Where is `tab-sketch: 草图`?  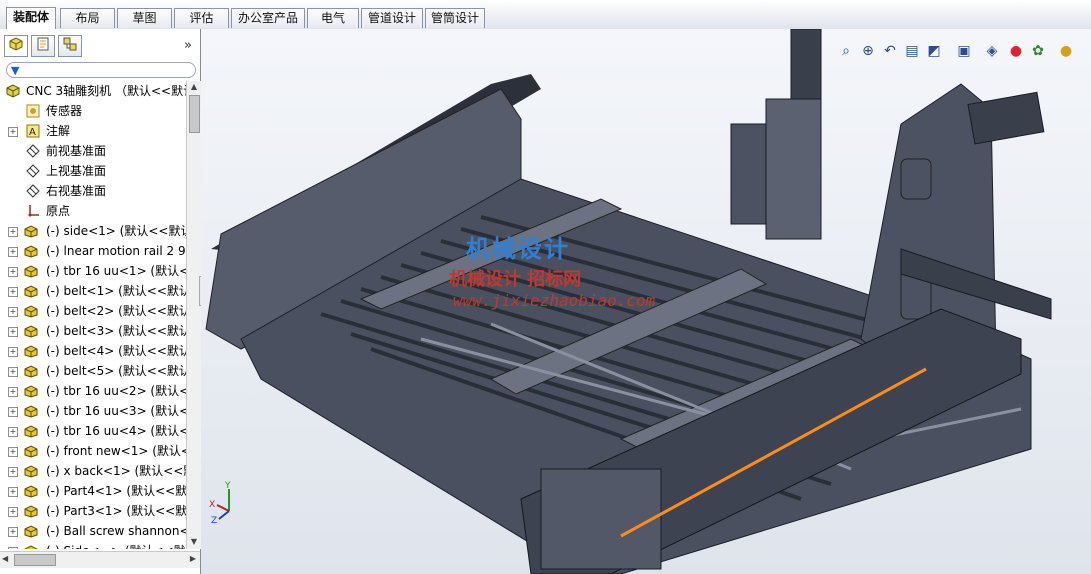 tab-sketch: 草图 is located at coordinates (144, 18).